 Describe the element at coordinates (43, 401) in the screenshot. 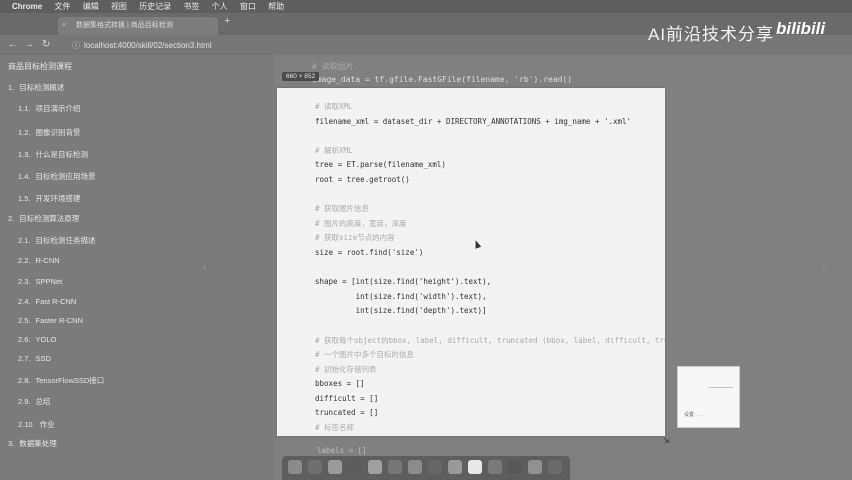

I see `sidebar-item-label: 总结` at that location.